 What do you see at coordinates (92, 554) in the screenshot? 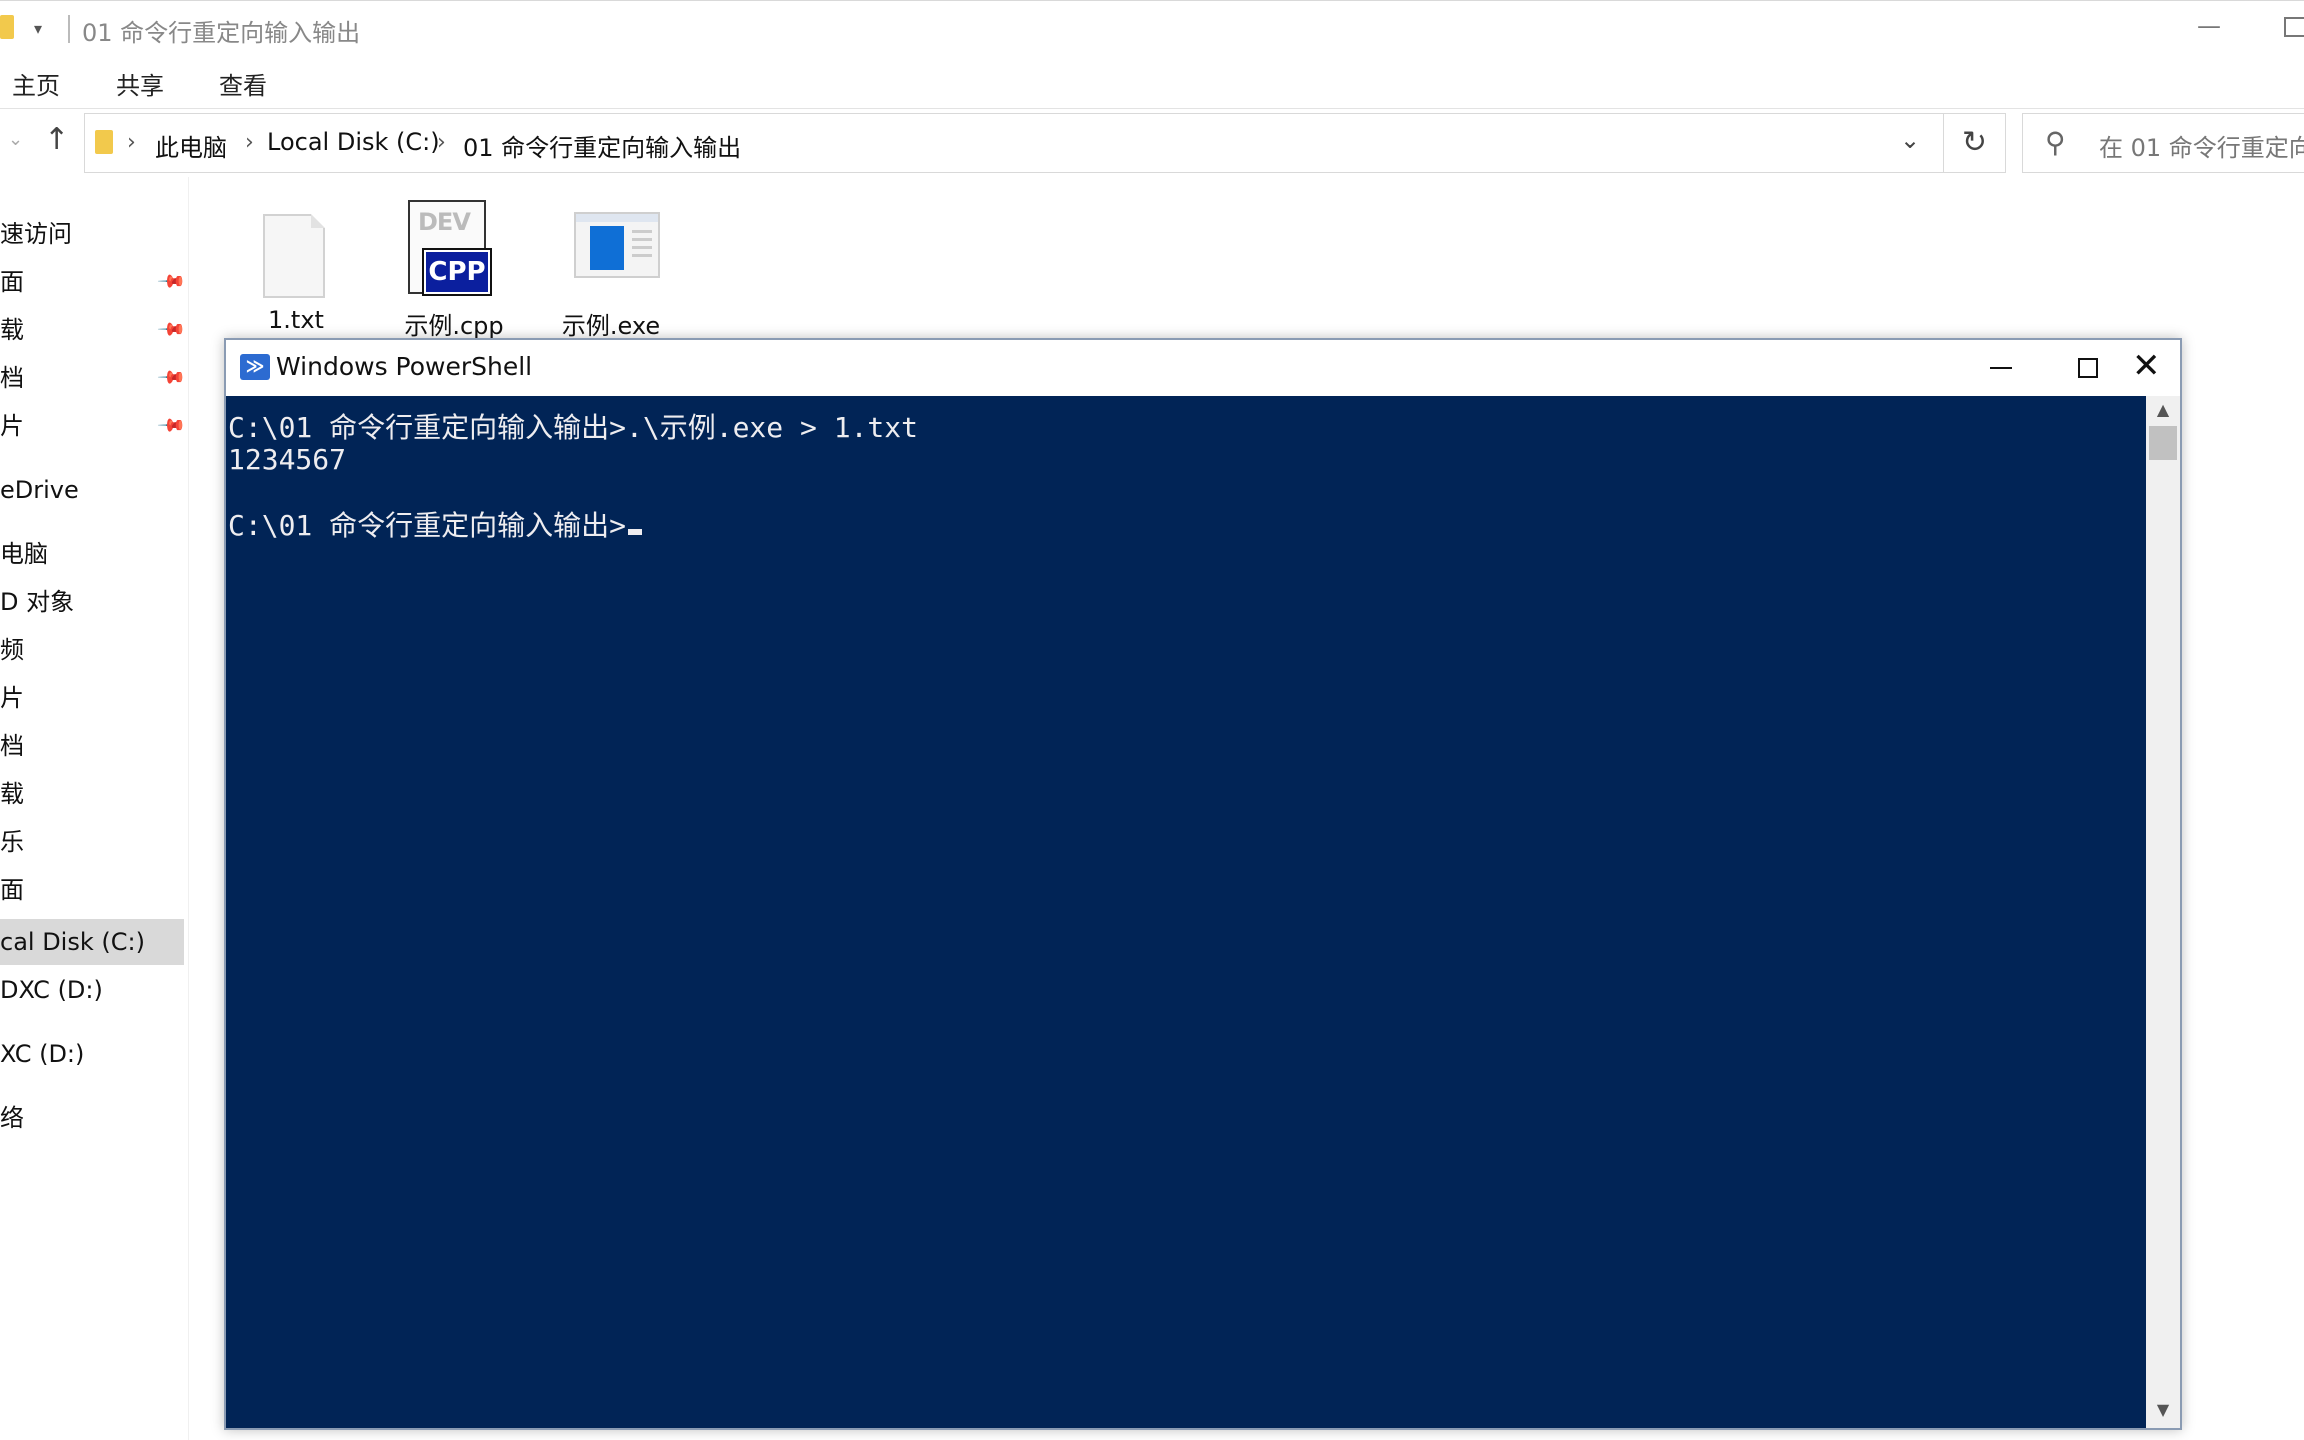
I see `sidebar-item-this-pc: 电脑` at bounding box center [92, 554].